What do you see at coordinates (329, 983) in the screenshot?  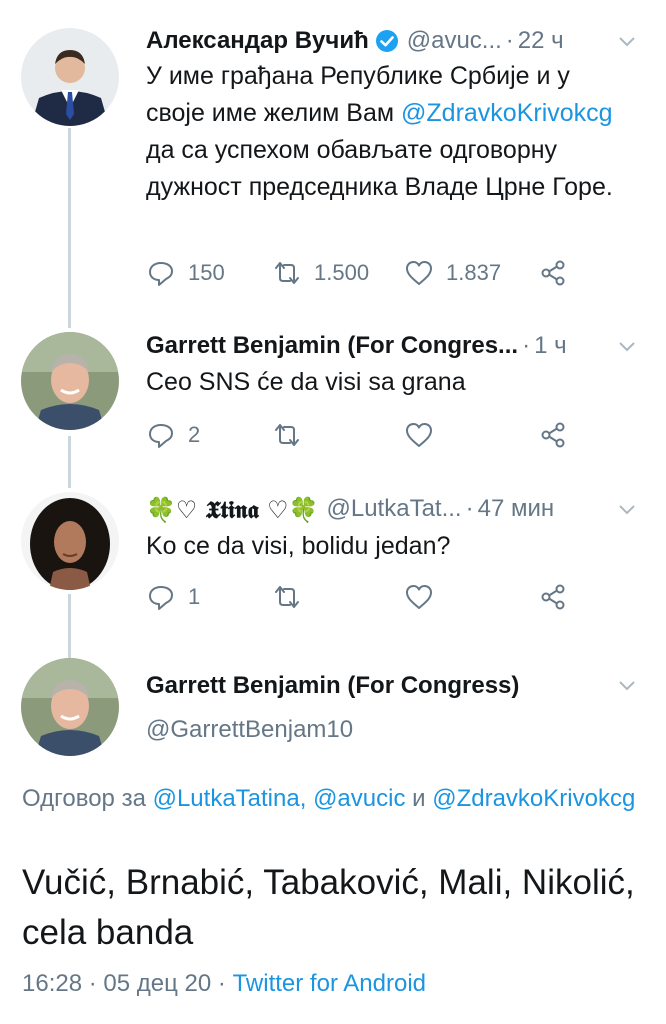 I see `source-link: Twitter for Android` at bounding box center [329, 983].